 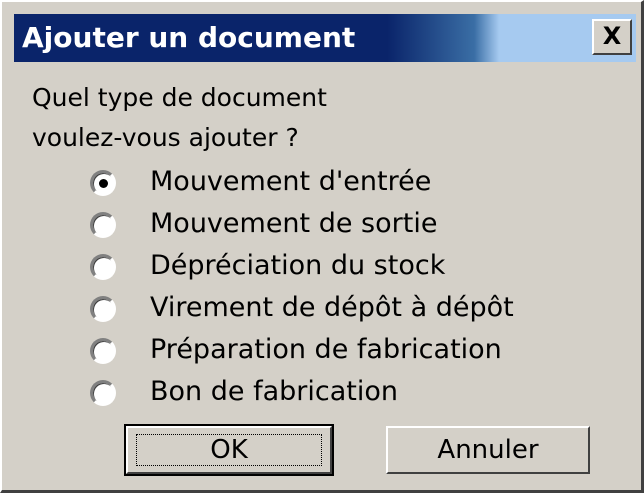 I want to click on cancel-button: Annuler, so click(x=488, y=450).